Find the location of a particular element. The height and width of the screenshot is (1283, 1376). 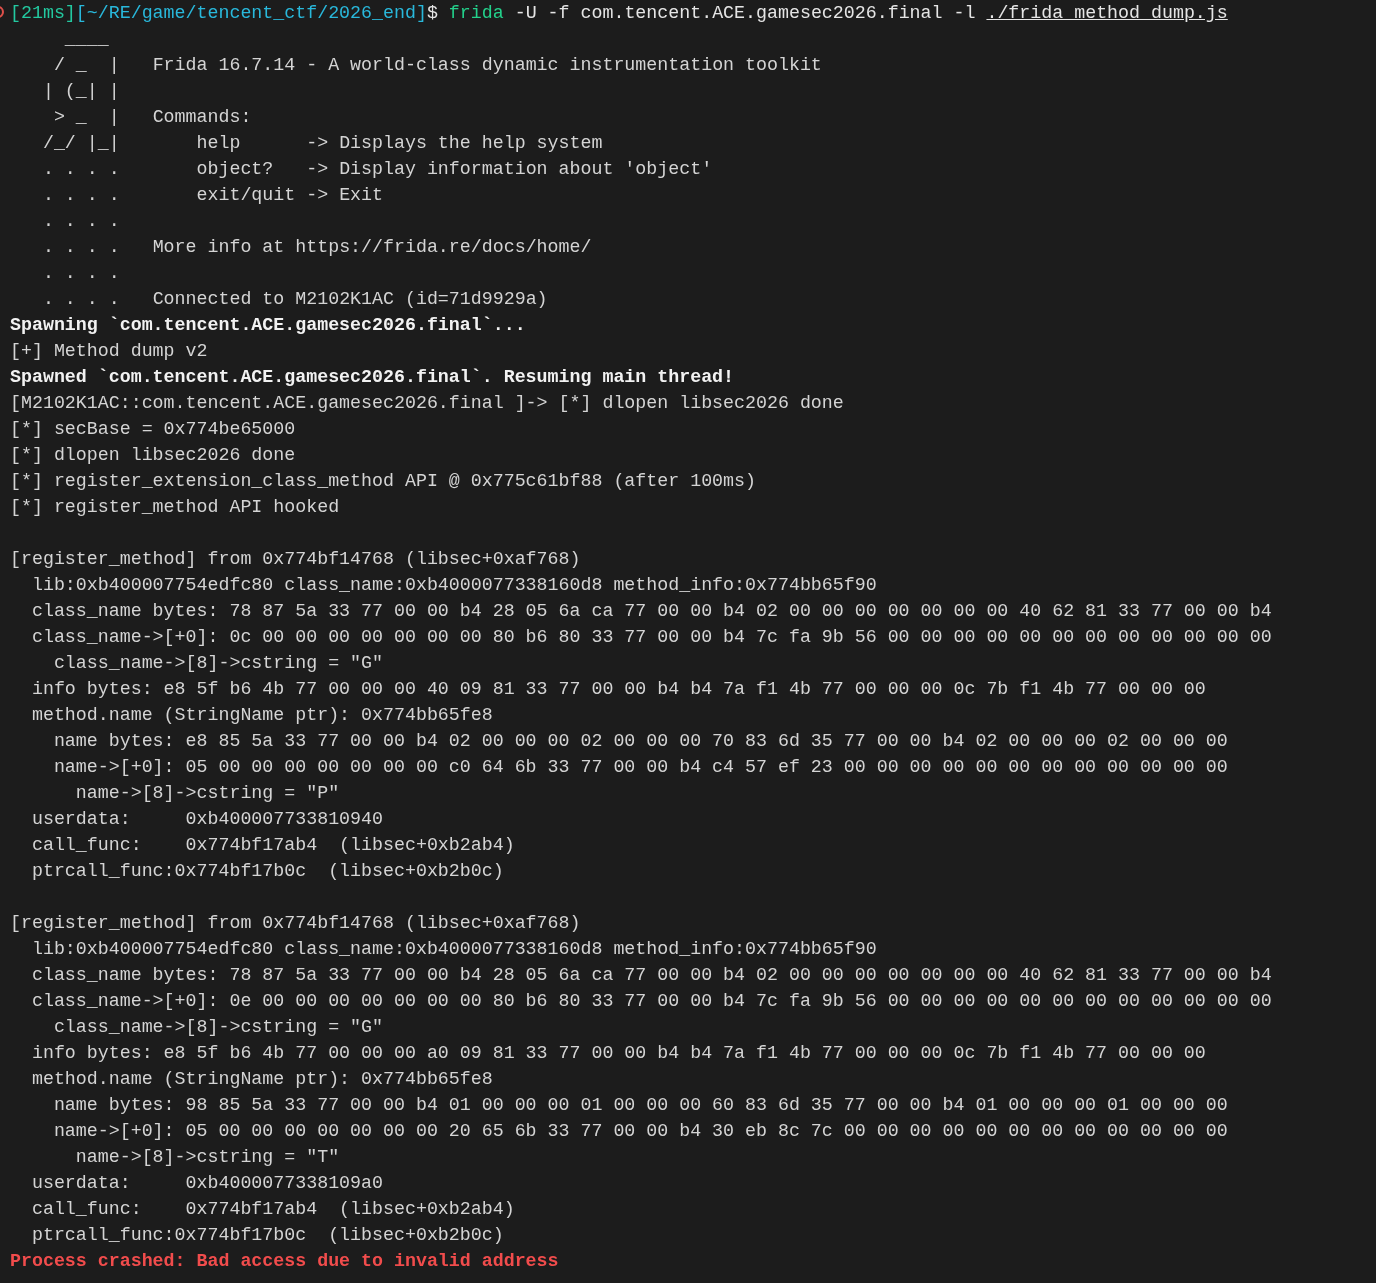

script-path-link: ./frida_method_dump.js is located at coordinates (1107, 13).